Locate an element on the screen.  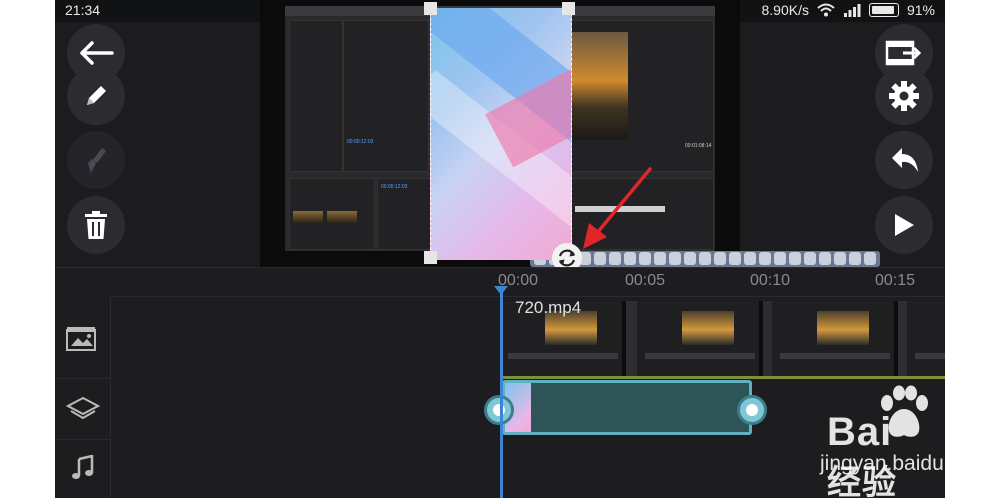
brush-icon is located at coordinates (97, 160).